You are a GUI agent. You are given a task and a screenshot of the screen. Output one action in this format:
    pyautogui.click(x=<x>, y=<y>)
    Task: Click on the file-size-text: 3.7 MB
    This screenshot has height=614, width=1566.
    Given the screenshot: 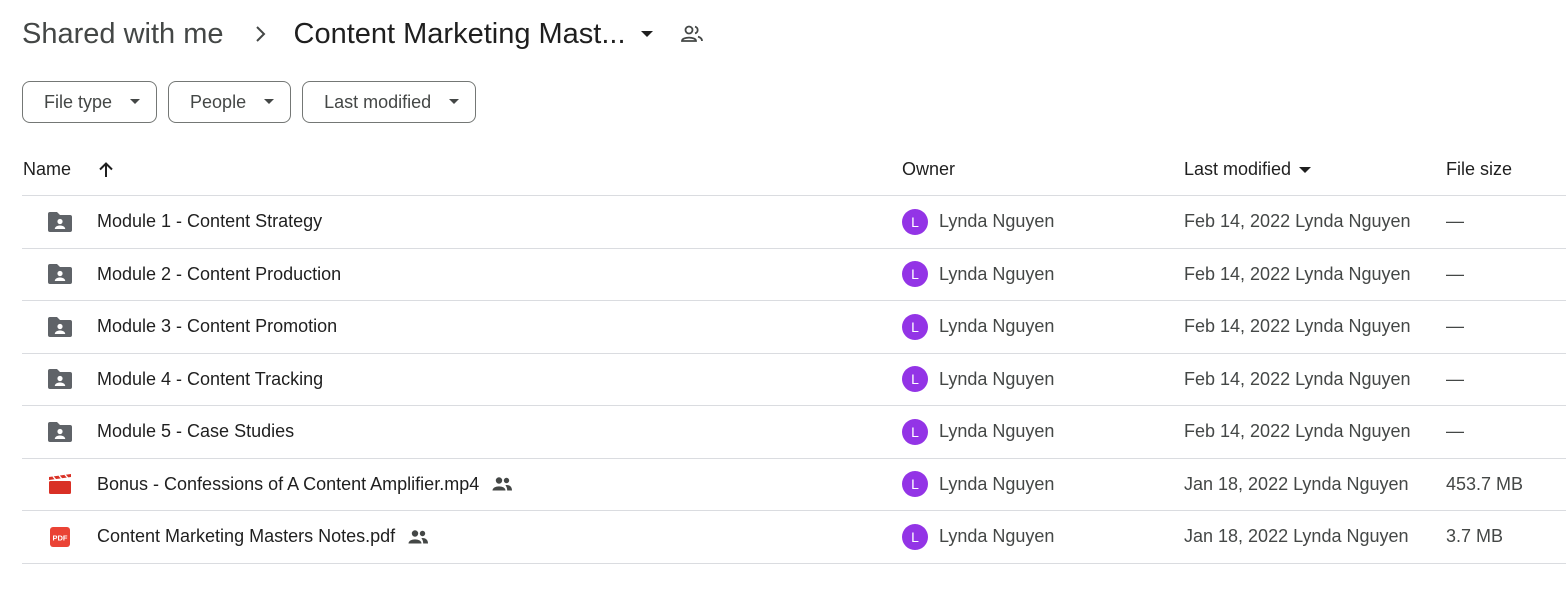 What is the action you would take?
    pyautogui.click(x=1475, y=536)
    